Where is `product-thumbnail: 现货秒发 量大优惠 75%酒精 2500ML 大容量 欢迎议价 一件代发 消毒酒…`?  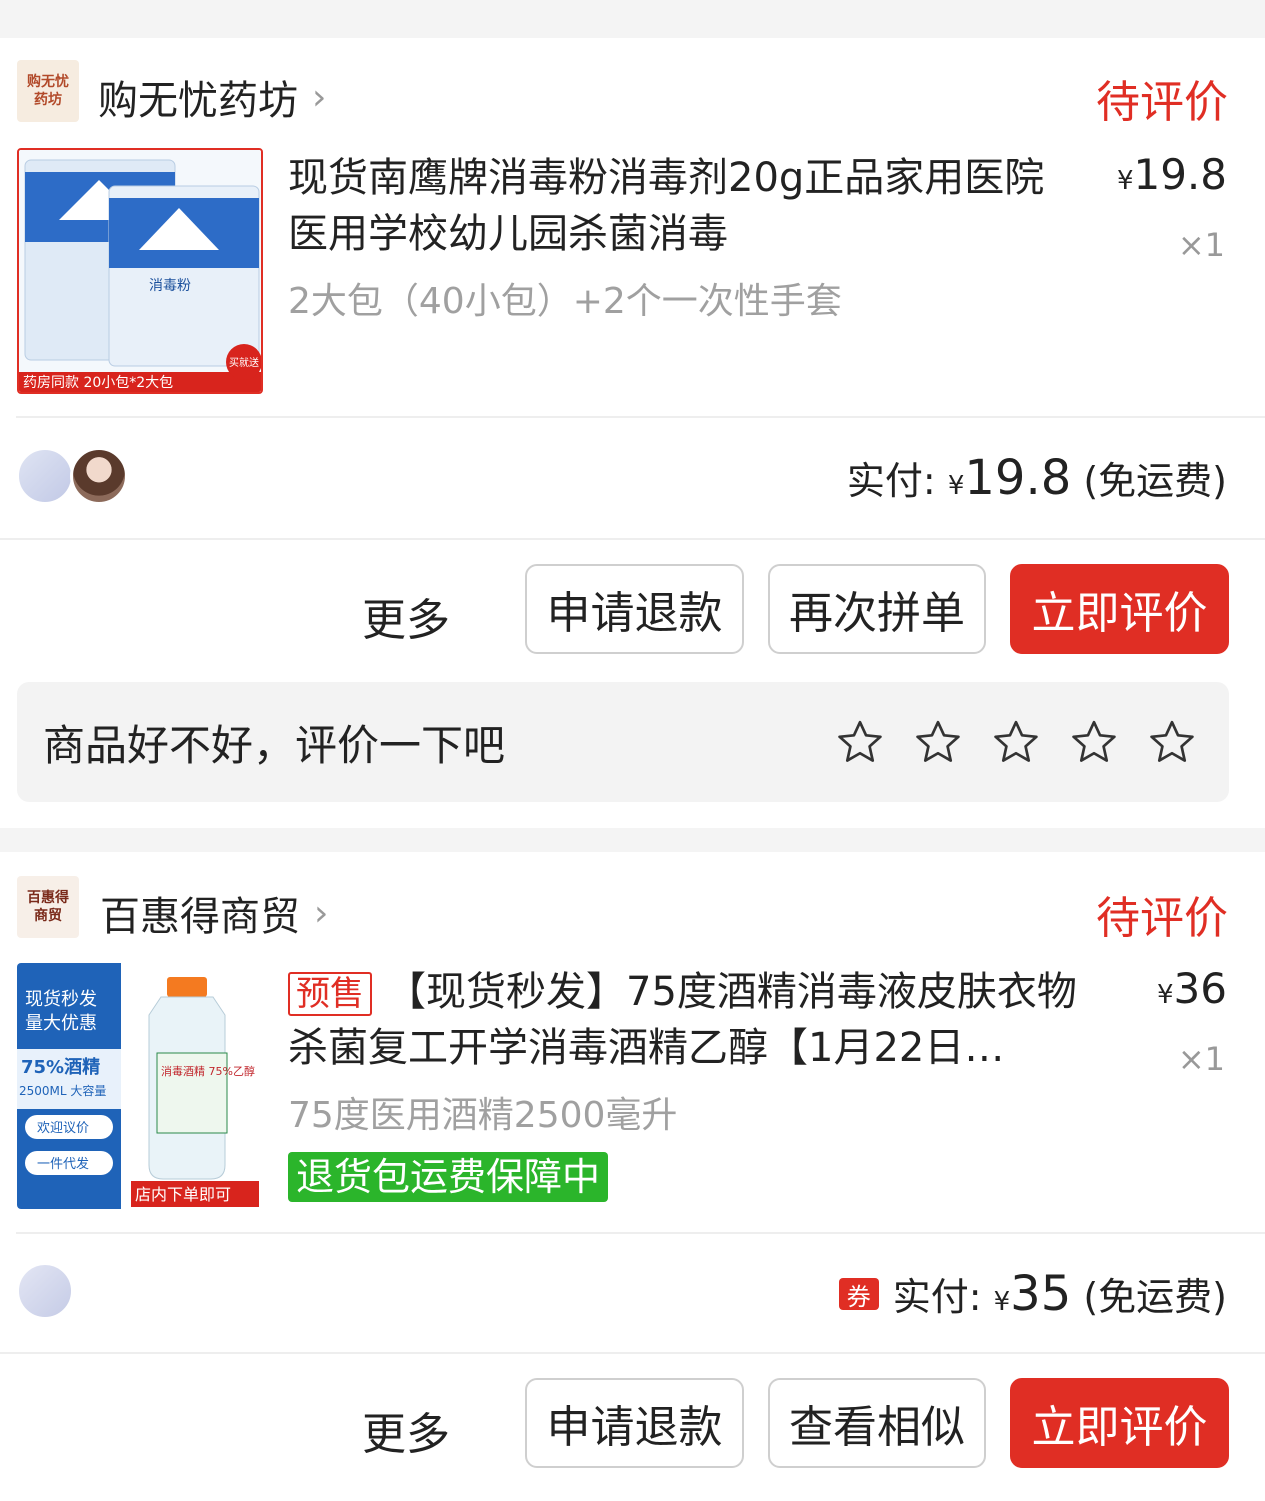 product-thumbnail: 现货秒发 量大优惠 75%酒精 2500ML 大容量 欢迎议价 一件代发 消毒酒… is located at coordinates (140, 1086).